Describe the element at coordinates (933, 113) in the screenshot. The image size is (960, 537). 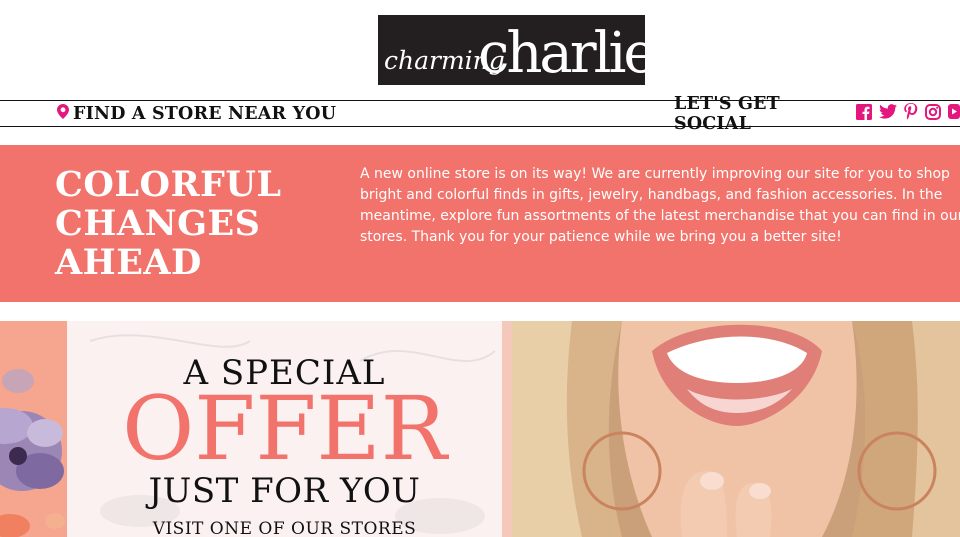
I see `instagram-icon` at that location.